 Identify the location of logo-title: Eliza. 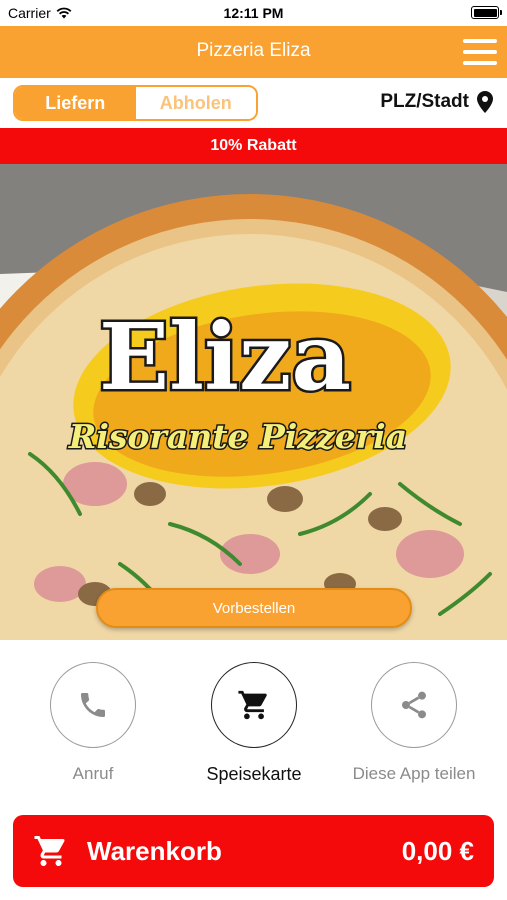
(225, 357).